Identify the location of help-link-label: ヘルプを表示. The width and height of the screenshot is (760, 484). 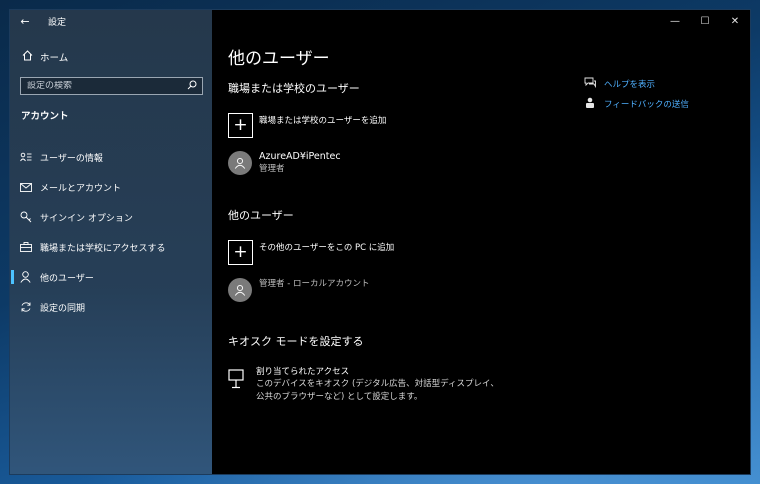
(630, 85).